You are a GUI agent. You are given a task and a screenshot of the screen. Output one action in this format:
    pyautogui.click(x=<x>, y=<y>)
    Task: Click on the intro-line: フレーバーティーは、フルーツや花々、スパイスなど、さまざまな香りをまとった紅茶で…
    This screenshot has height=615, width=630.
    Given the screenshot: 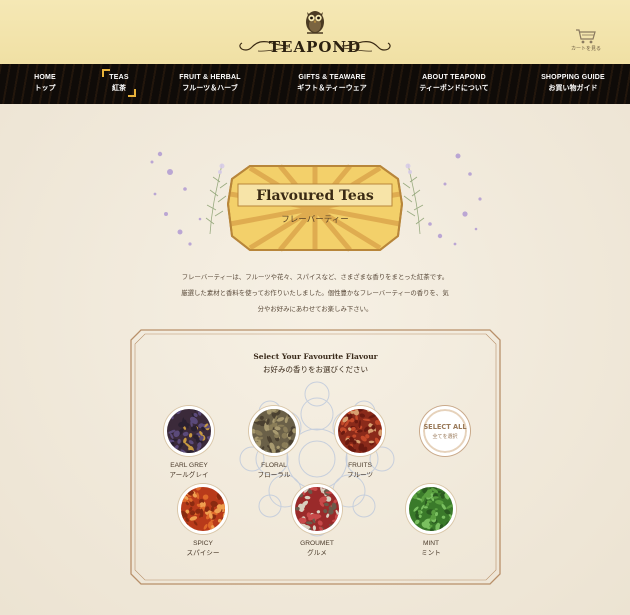 What is the action you would take?
    pyautogui.click(x=315, y=277)
    